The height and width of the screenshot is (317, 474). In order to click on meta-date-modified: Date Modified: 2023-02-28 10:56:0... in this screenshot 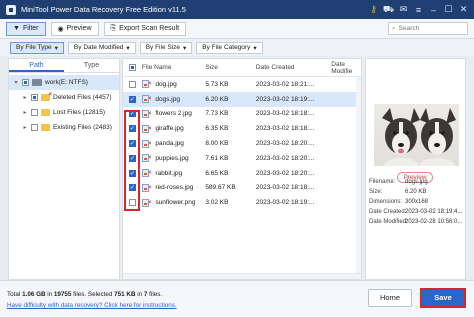, I will do `click(416, 222)`.